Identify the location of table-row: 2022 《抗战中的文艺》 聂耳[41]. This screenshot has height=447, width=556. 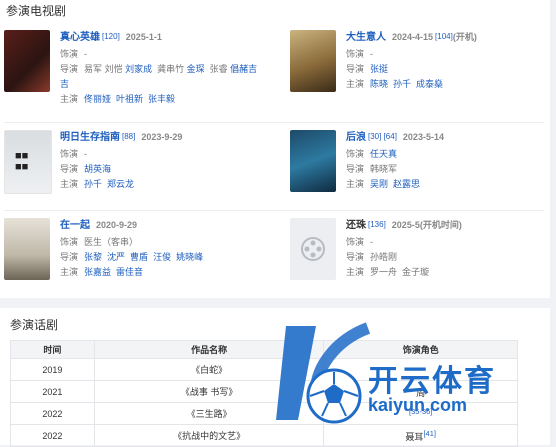
(264, 435).